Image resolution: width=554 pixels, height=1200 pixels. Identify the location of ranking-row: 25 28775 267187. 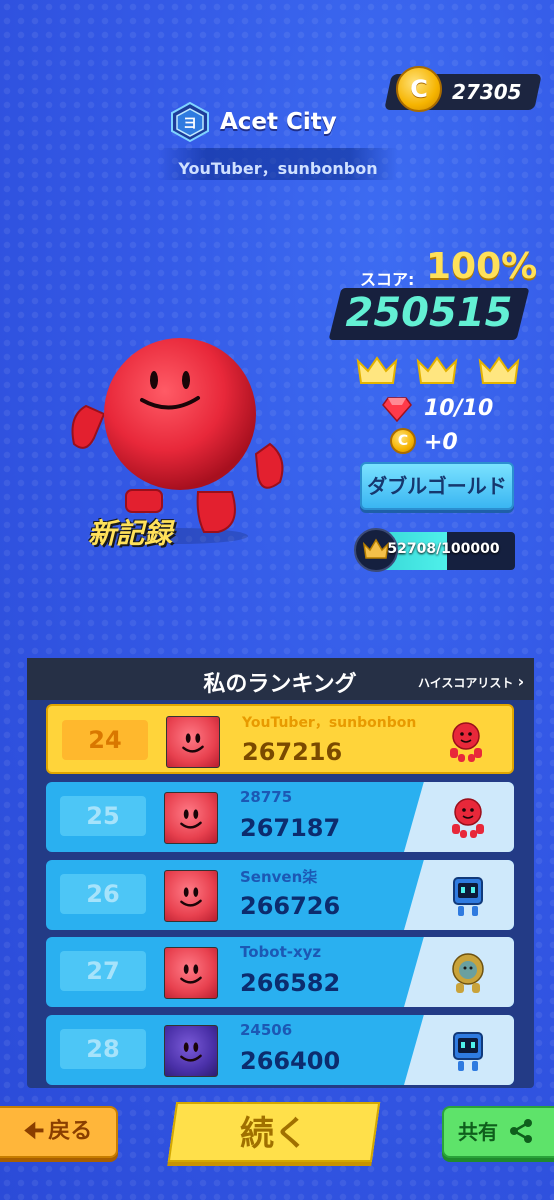
(280, 817).